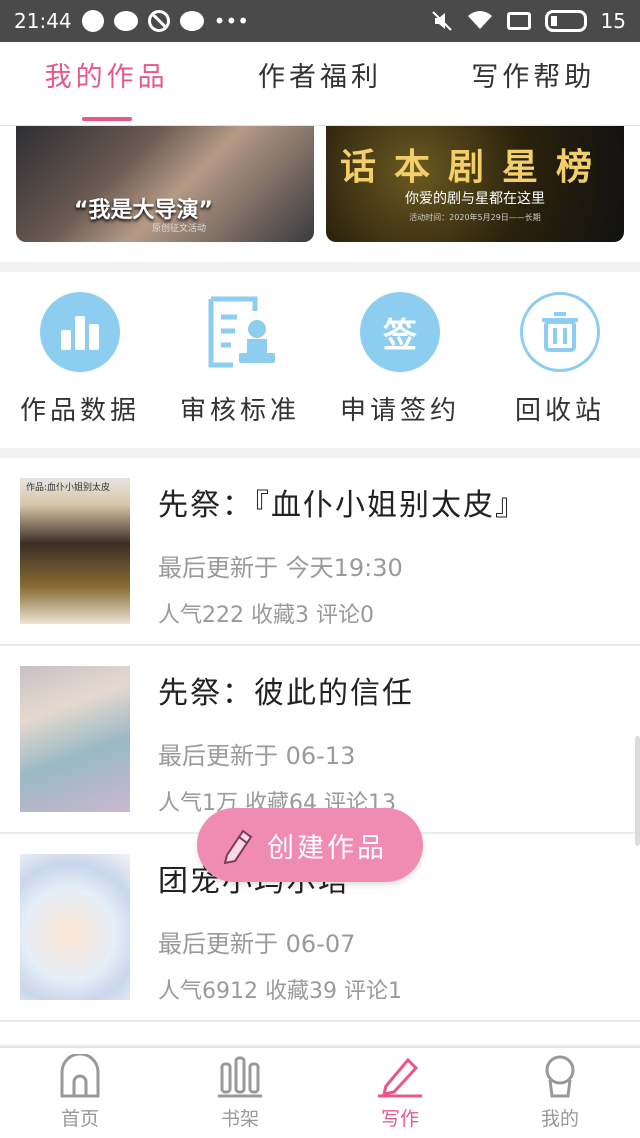 The image size is (640, 1138). I want to click on status-bar: 21:44 ••• 15, so click(320, 21).